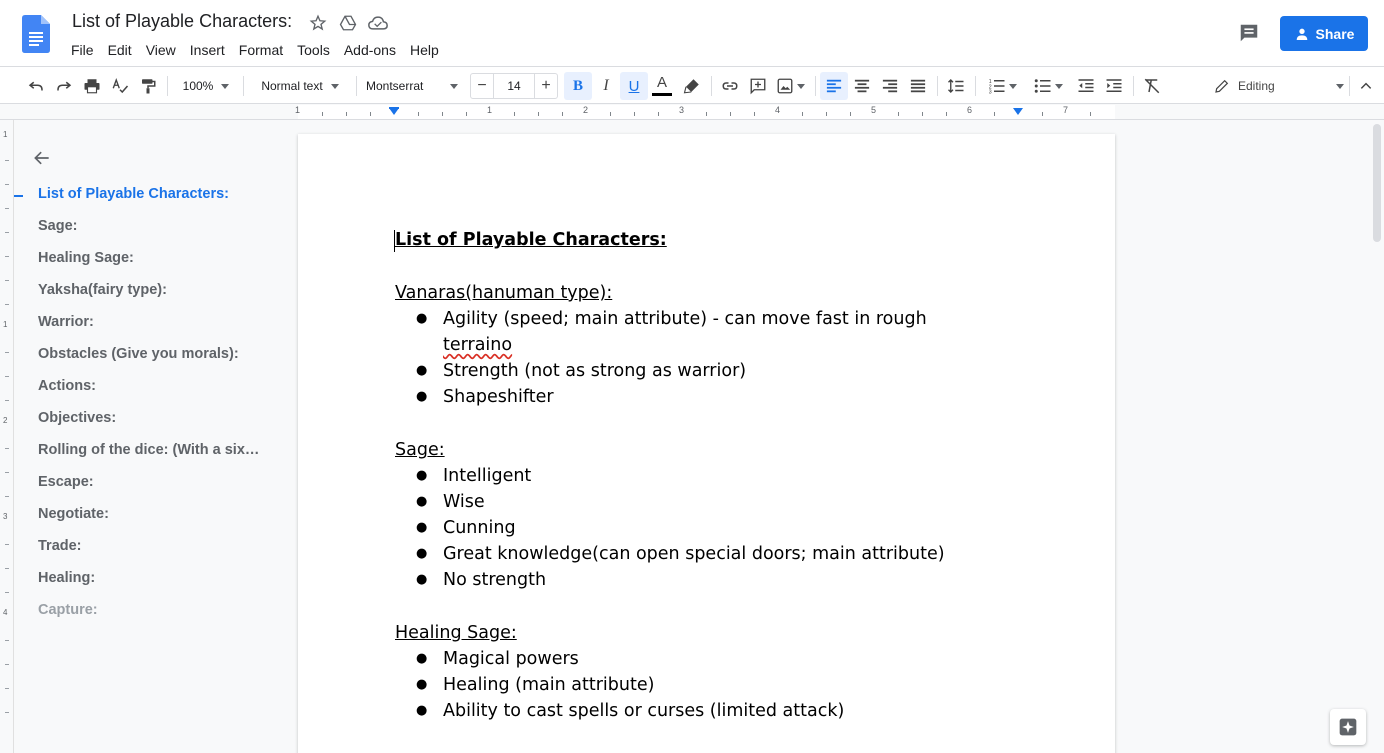 This screenshot has width=1384, height=753. Describe the element at coordinates (705, 502) in the screenshot. I see `list-item: Wise` at that location.